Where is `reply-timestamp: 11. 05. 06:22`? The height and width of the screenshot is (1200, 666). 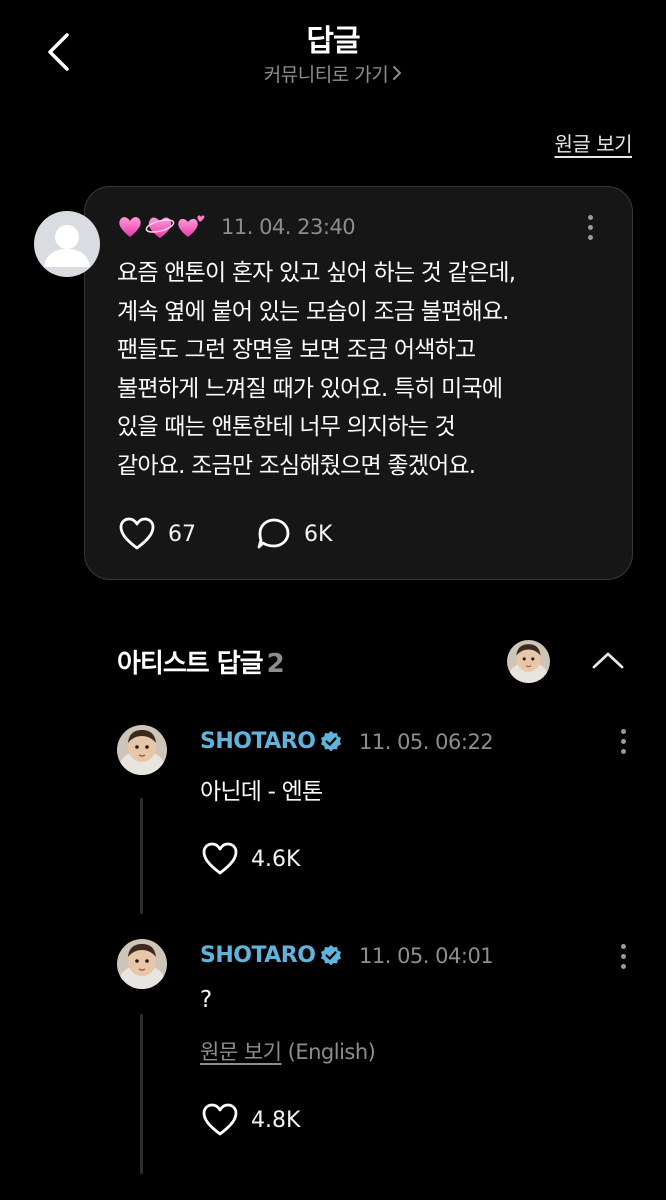
reply-timestamp: 11. 05. 06:22 is located at coordinates (426, 742).